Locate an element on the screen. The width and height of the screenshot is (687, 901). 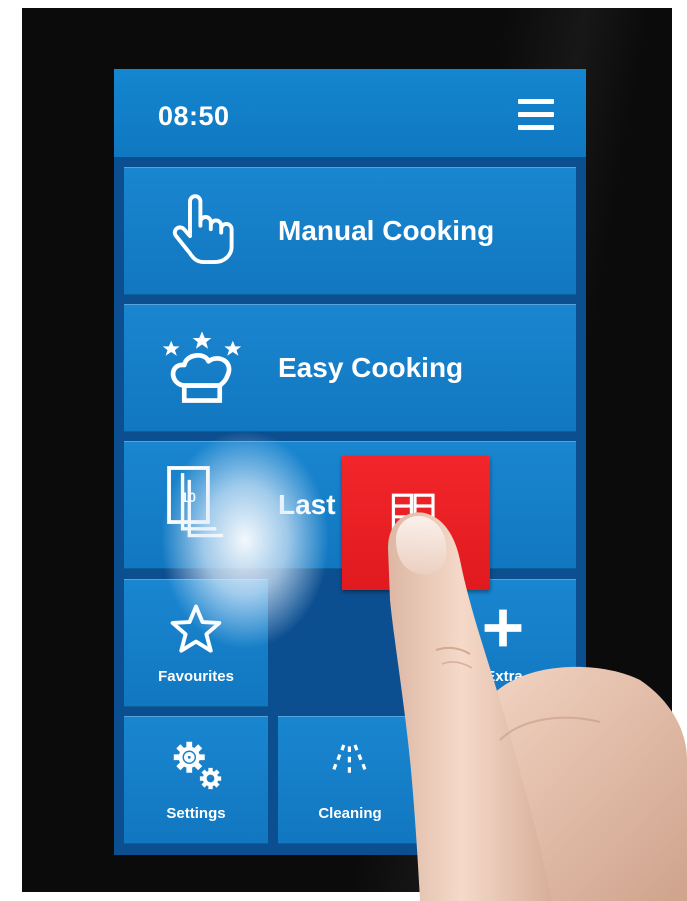
easy-cooking-tile: Easy Cooking is located at coordinates (350, 368).